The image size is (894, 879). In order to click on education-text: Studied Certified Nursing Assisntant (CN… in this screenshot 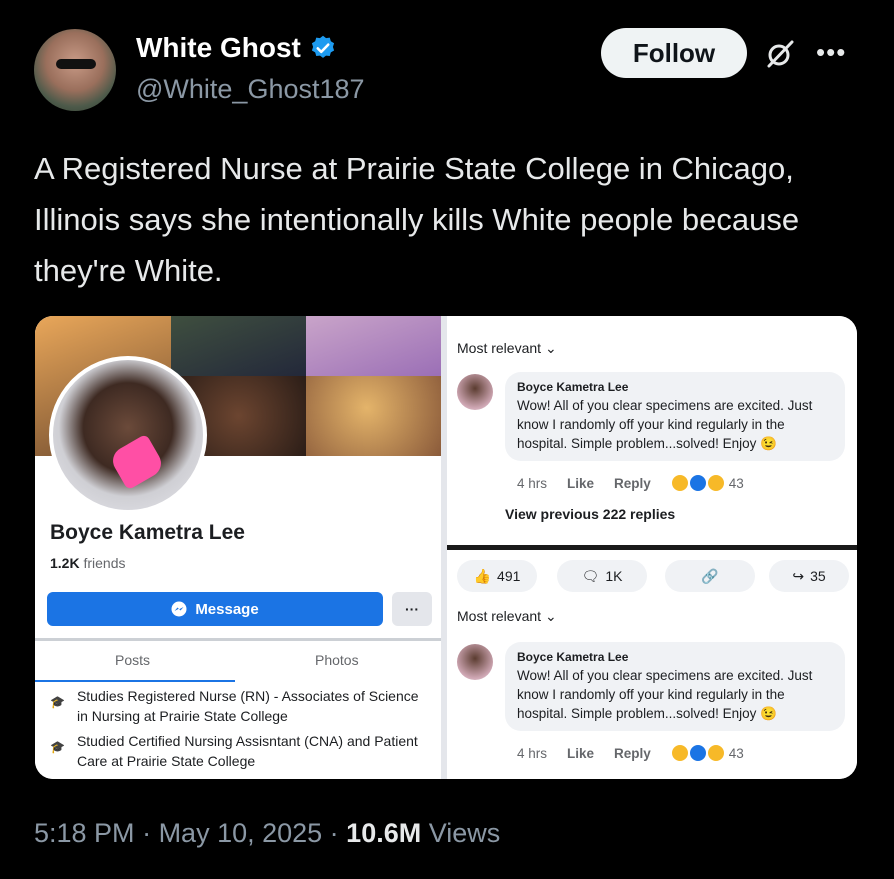, I will do `click(247, 751)`.